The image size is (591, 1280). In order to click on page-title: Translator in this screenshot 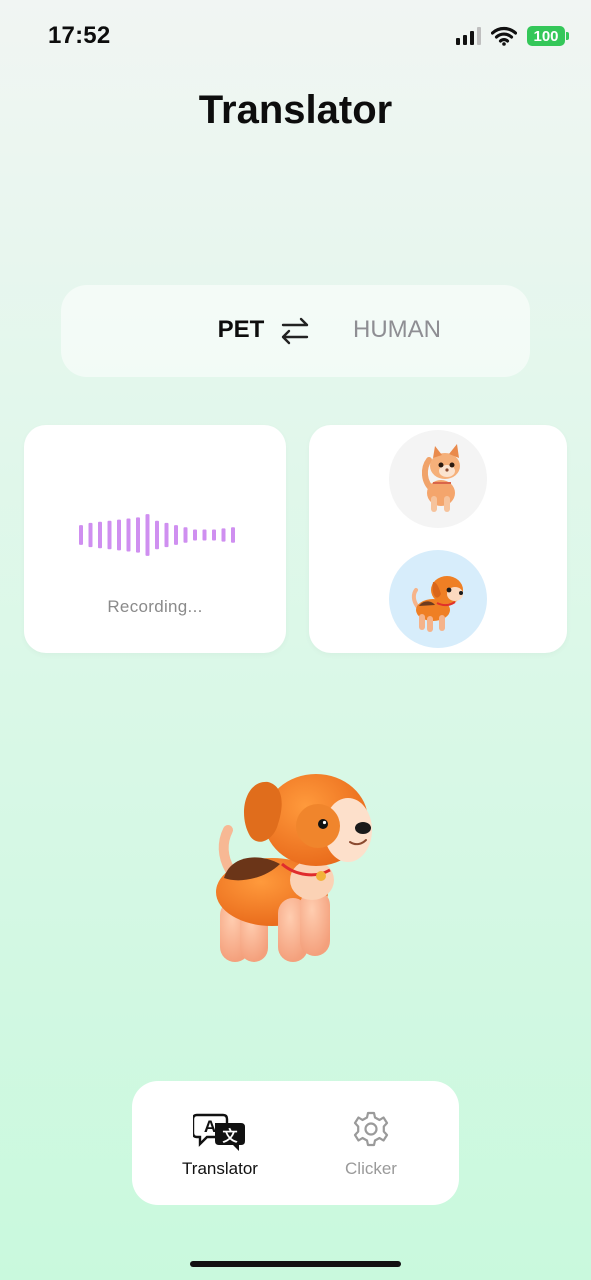, I will do `click(295, 110)`.